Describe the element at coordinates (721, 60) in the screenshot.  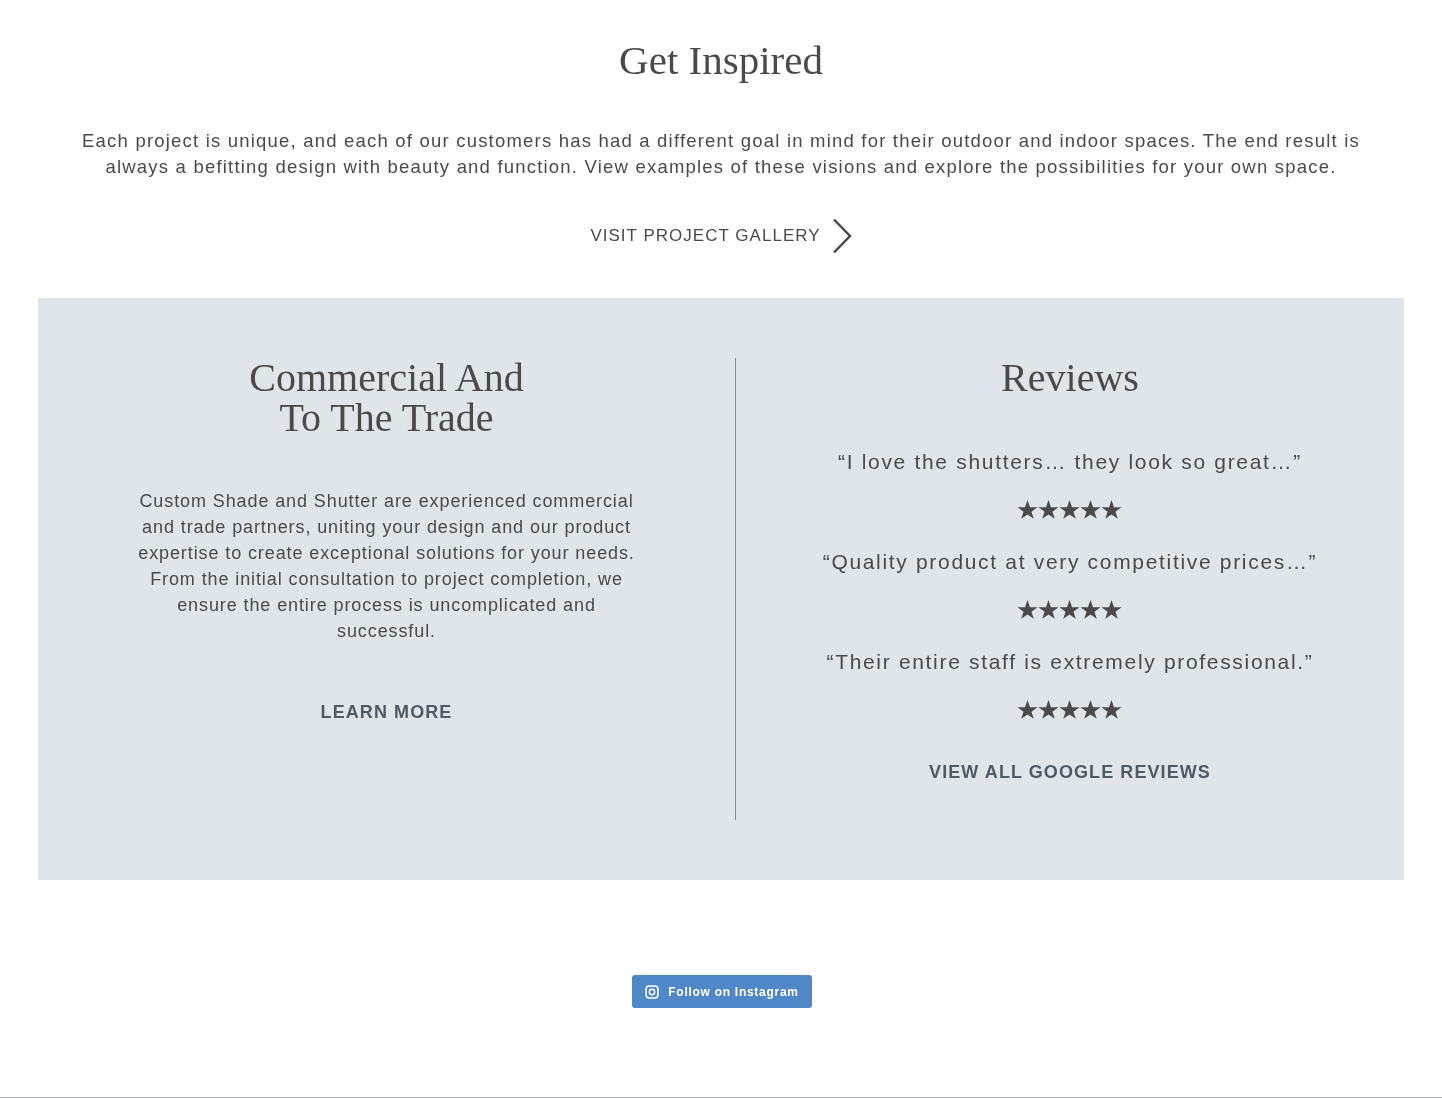
I see `section-heading: Get Inspired` at that location.